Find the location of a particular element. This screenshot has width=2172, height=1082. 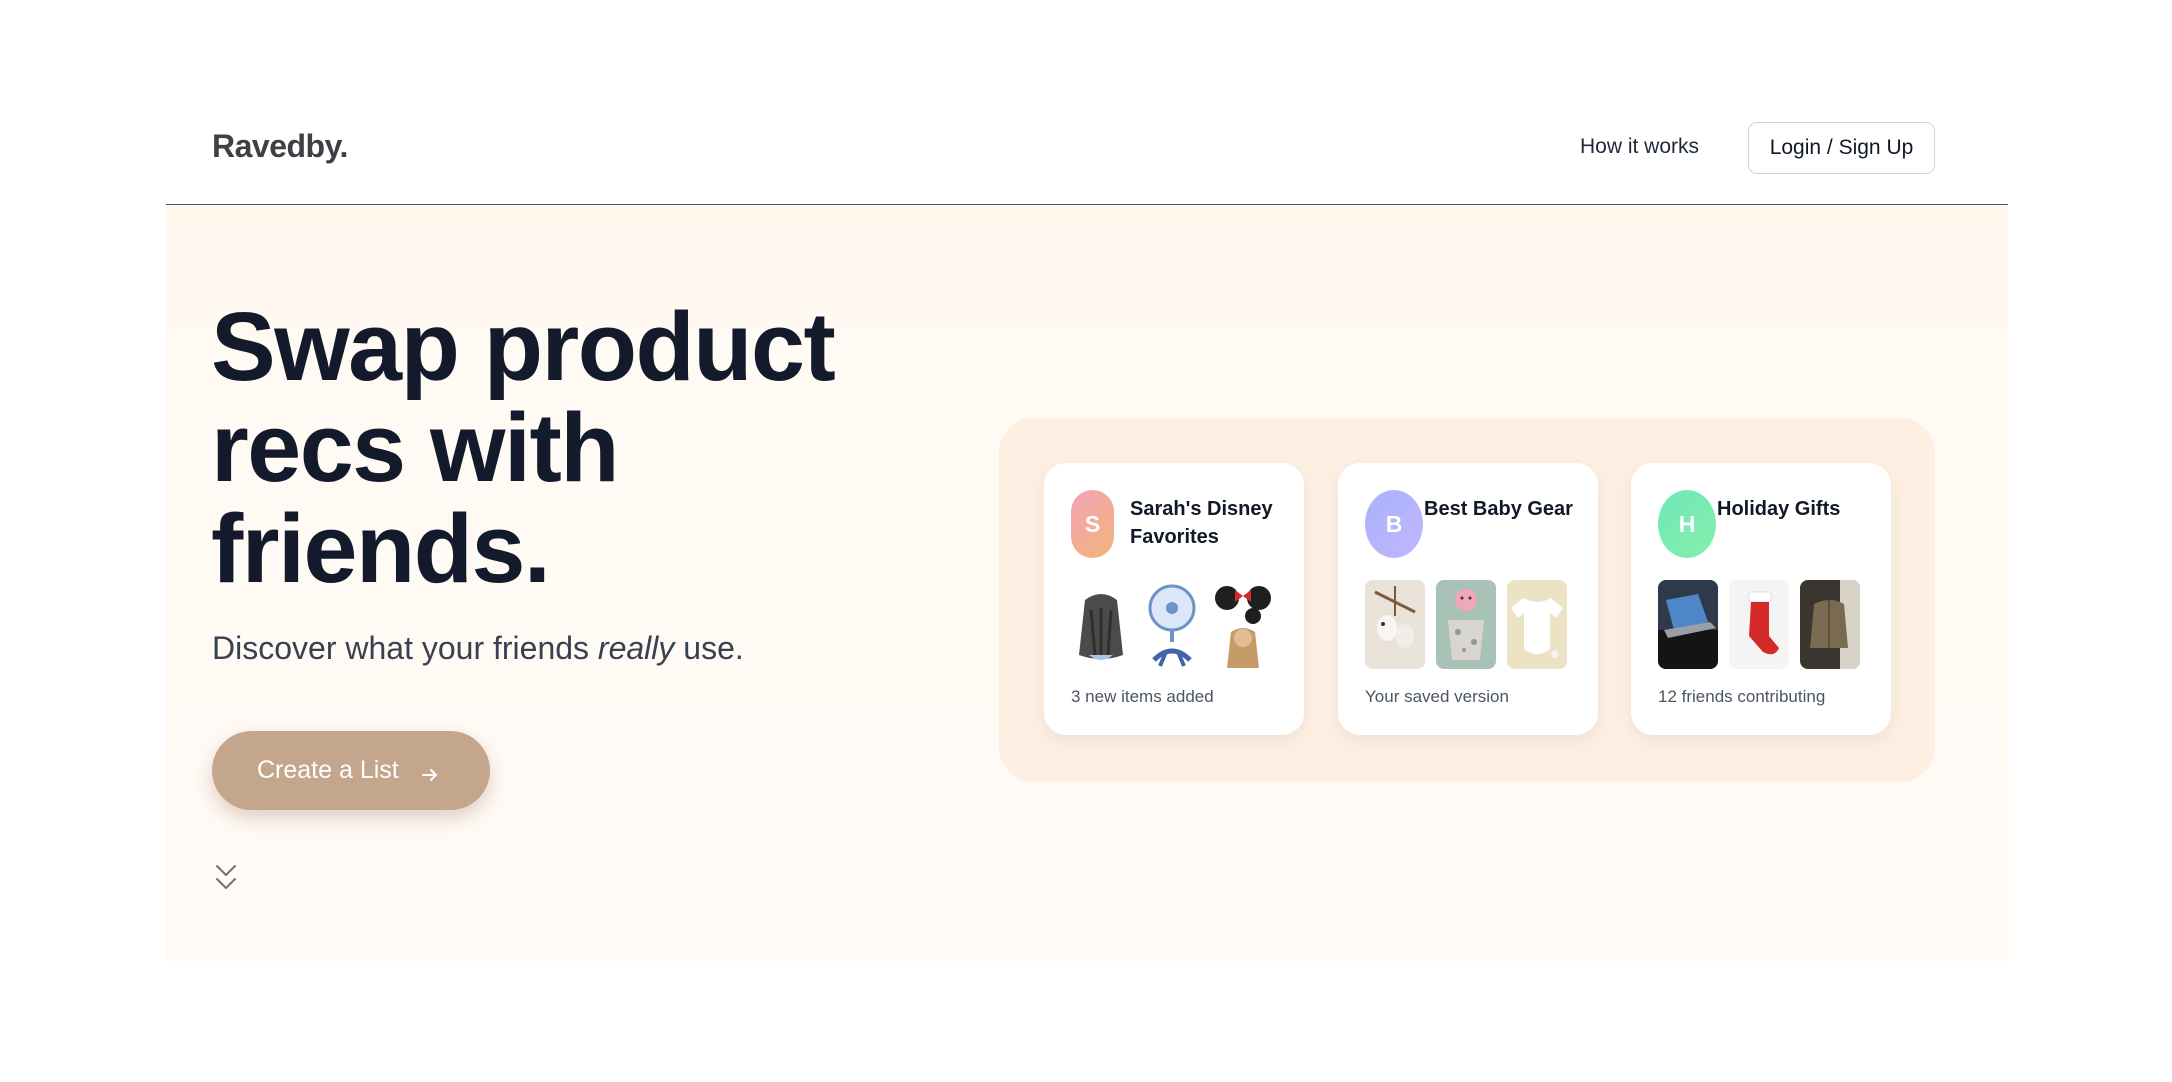

headline-line-3: friends. is located at coordinates (381, 548).